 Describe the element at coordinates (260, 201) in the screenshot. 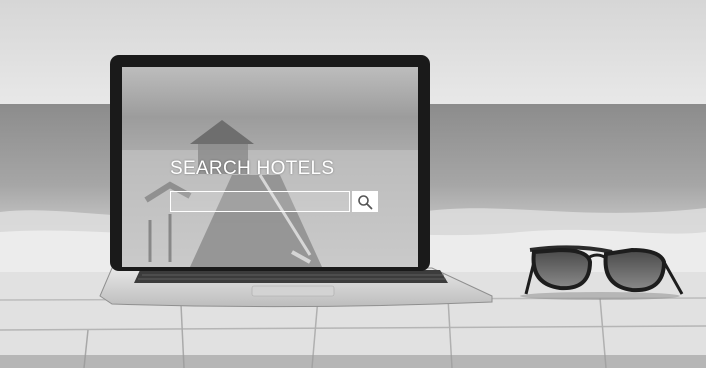

I see `search-input` at that location.